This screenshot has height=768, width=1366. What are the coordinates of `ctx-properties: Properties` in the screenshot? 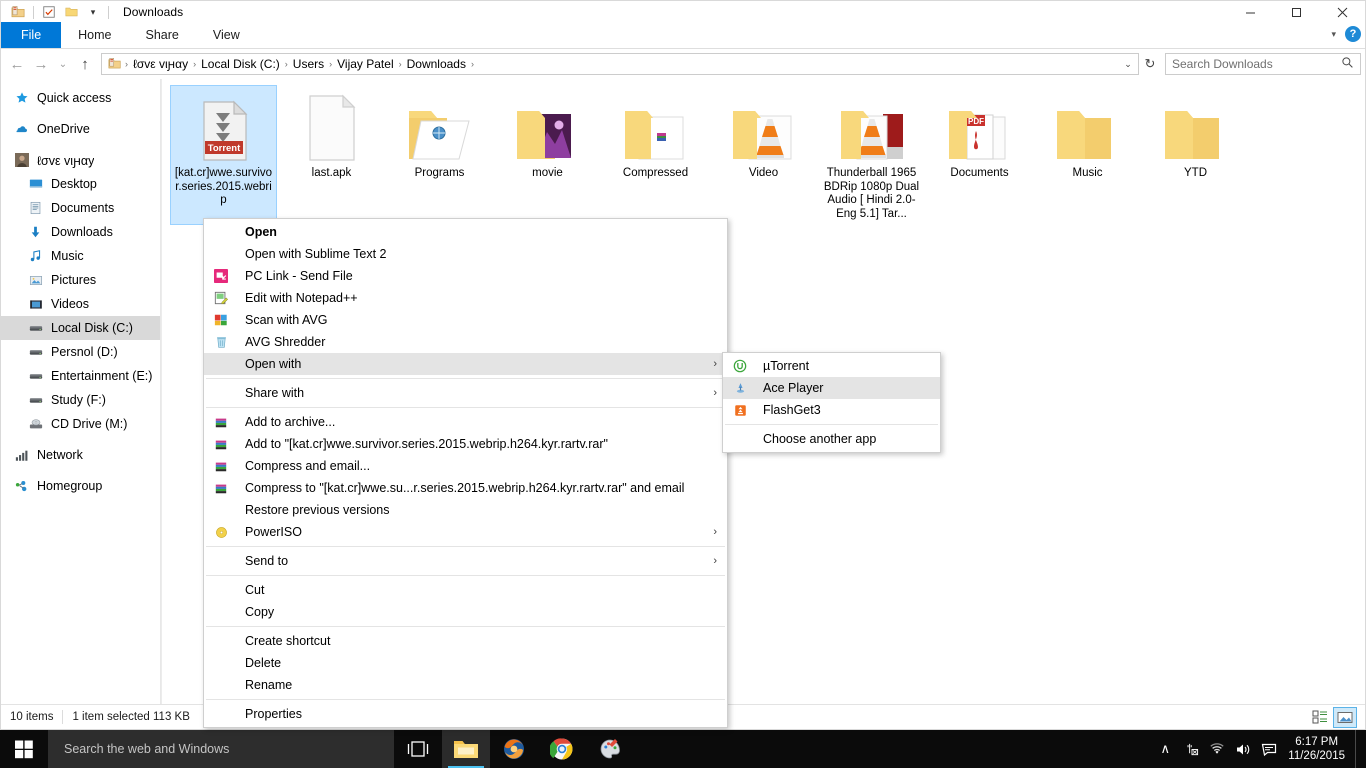 It's located at (465, 714).